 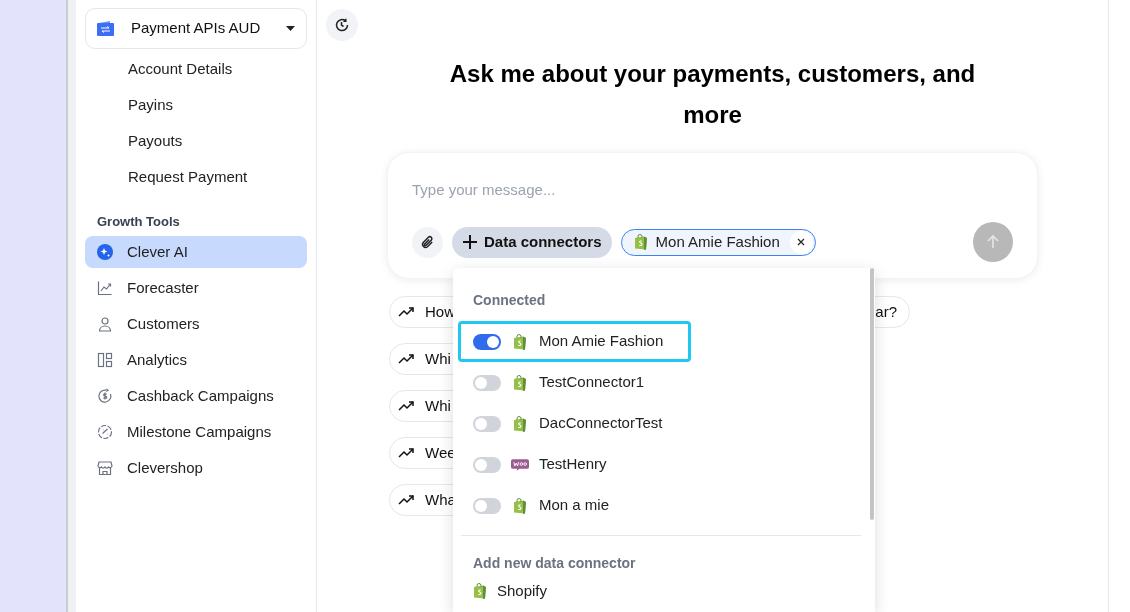 I want to click on plus-icon, so click(x=470, y=242).